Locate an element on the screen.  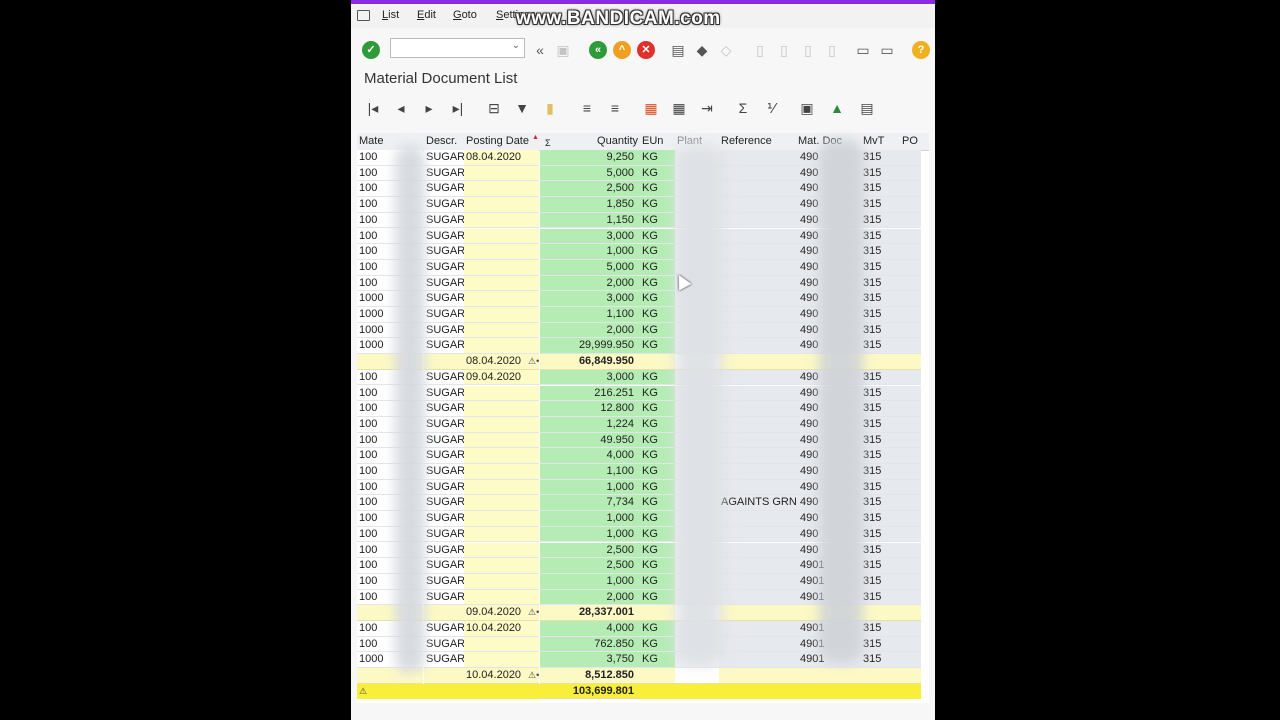
graphic-icon: ▲ is located at coordinates (837, 108).